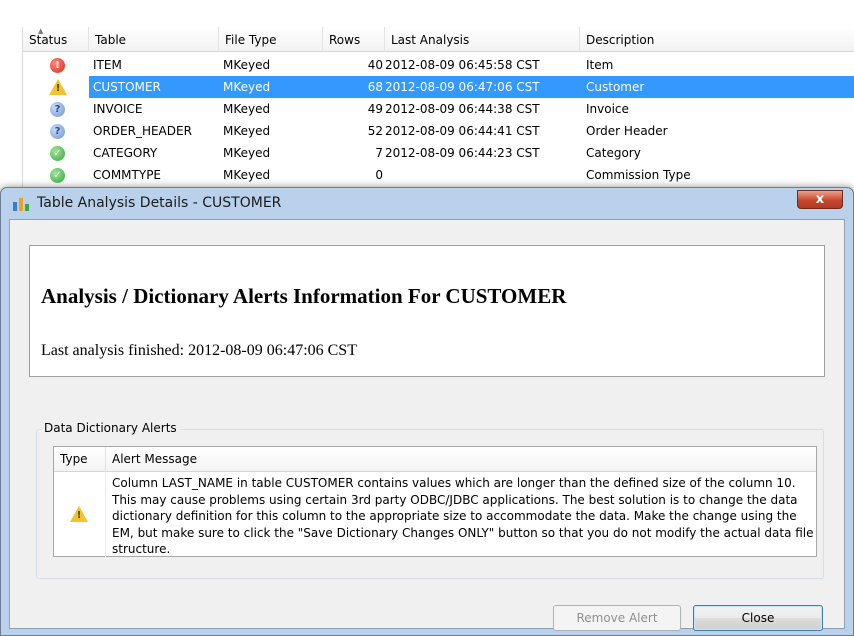 This screenshot has width=854, height=636. Describe the element at coordinates (127, 175) in the screenshot. I see `table-name-cell: COMMTYPE` at that location.